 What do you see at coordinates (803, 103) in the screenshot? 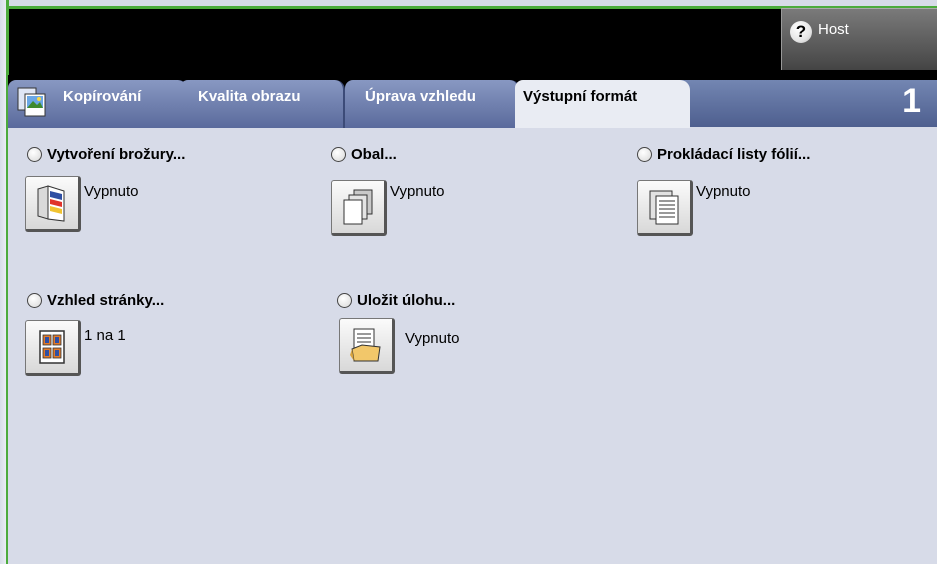
I see `tab-bar-fill` at bounding box center [803, 103].